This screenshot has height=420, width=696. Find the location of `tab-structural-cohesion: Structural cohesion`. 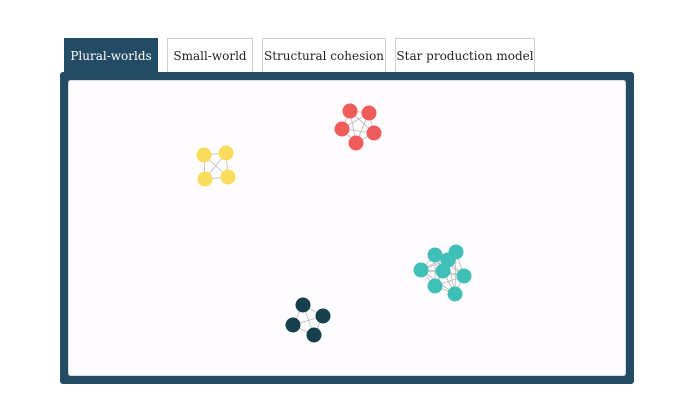

tab-structural-cohesion: Structural cohesion is located at coordinates (324, 55).